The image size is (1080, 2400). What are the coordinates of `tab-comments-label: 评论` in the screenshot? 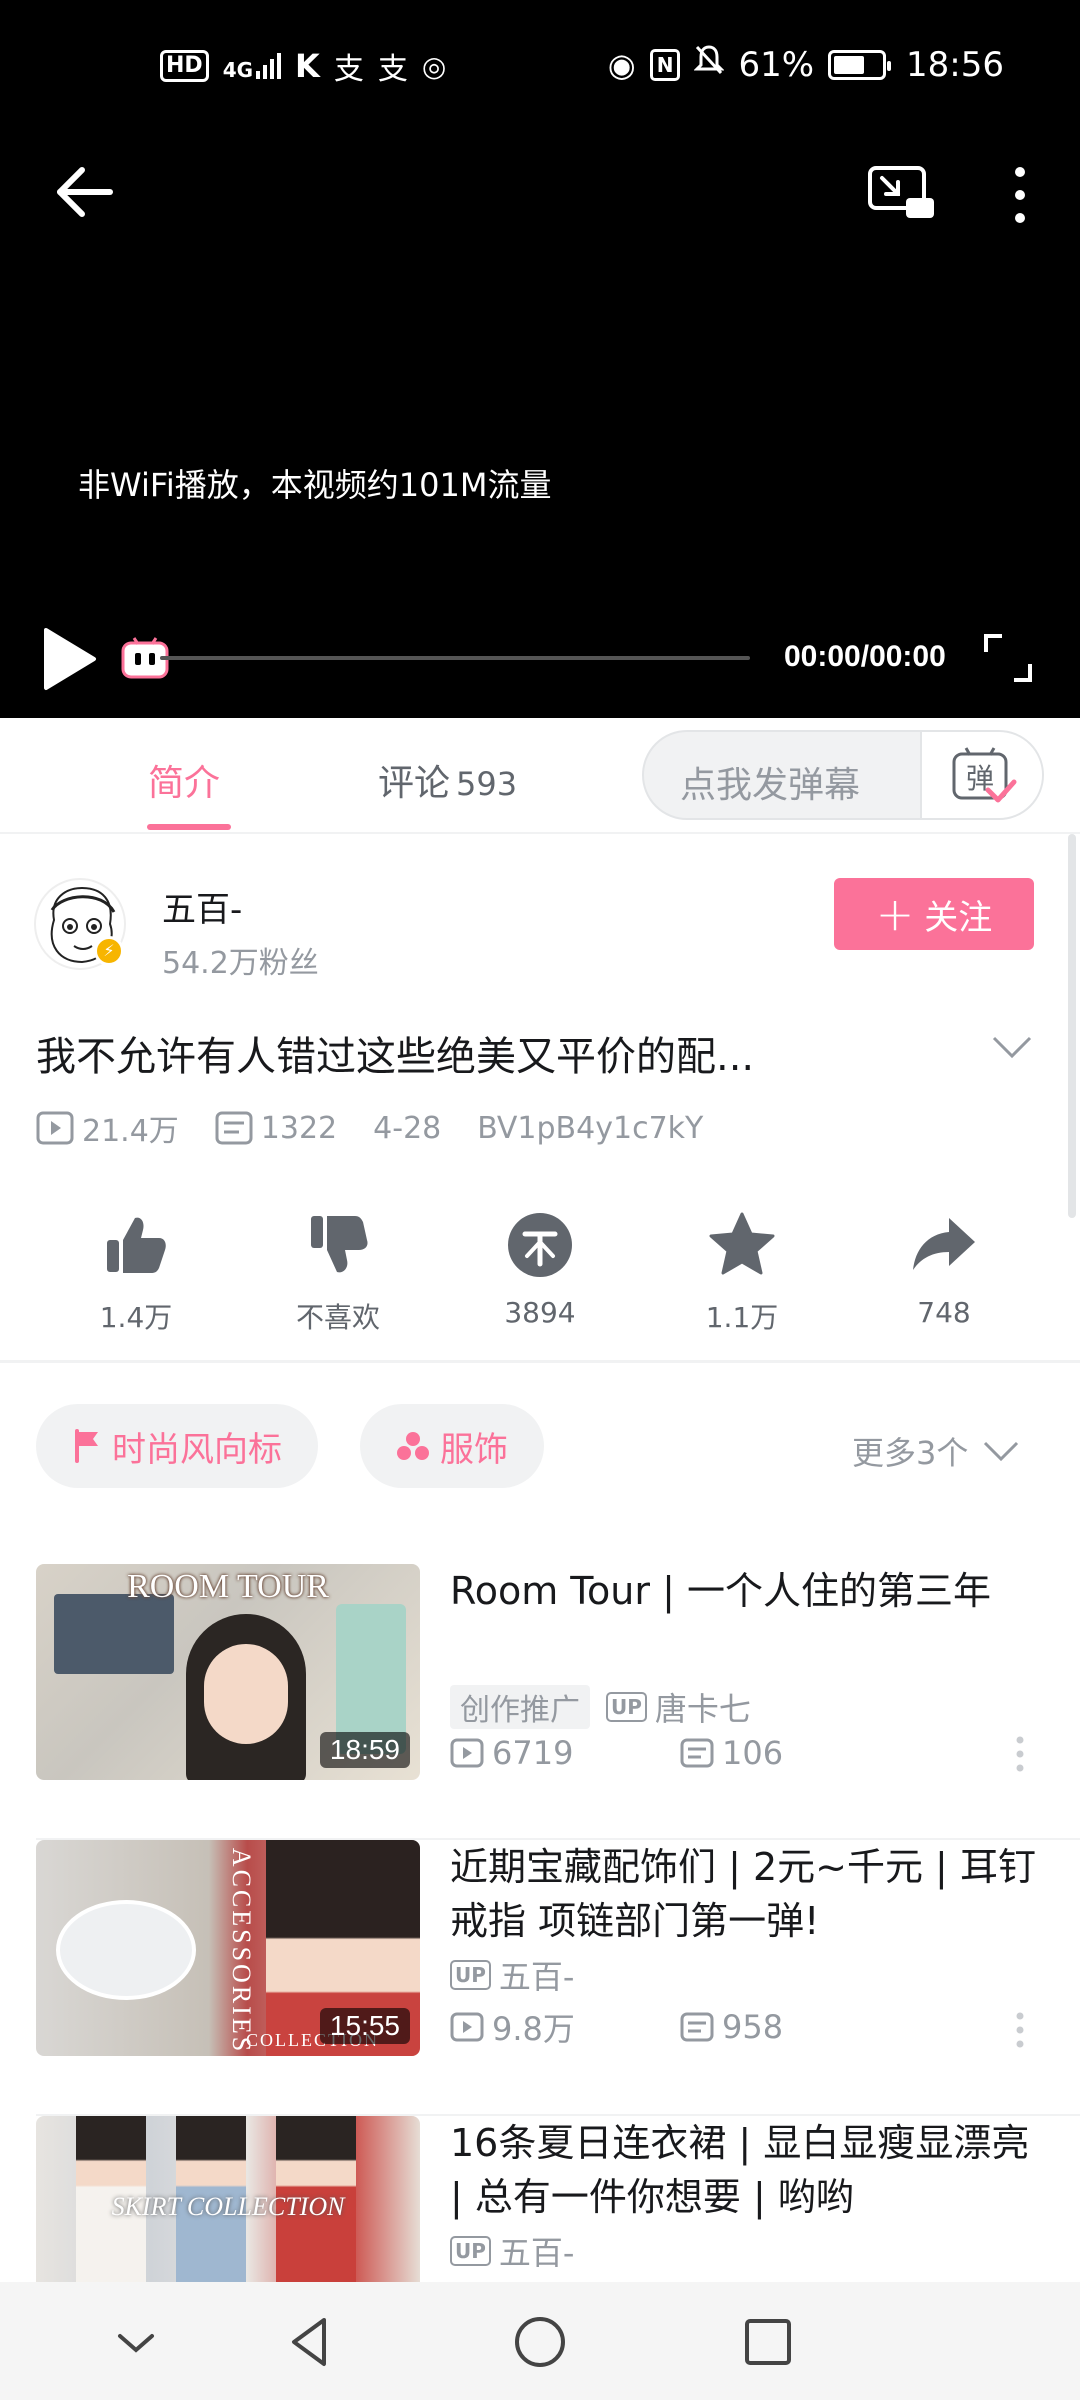 It's located at (414, 783).